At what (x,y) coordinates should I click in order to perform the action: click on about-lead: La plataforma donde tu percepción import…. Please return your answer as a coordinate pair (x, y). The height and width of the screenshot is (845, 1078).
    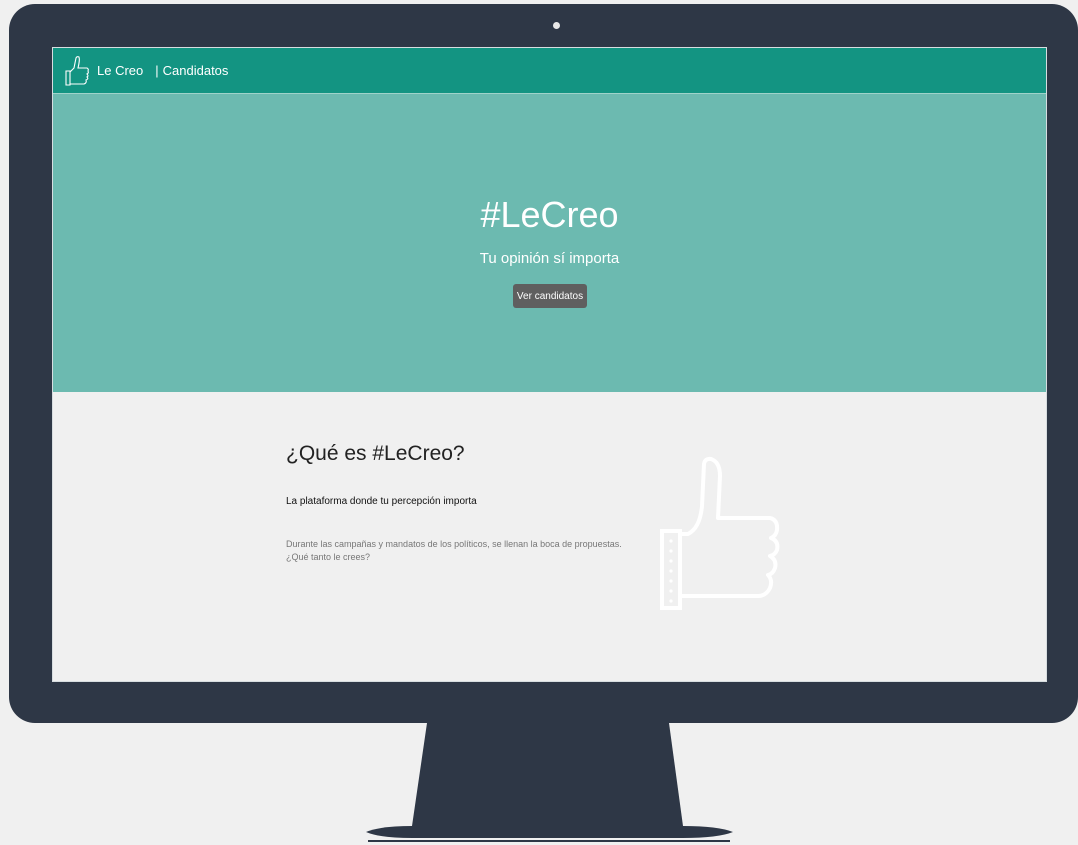
    Looking at the image, I should click on (381, 501).